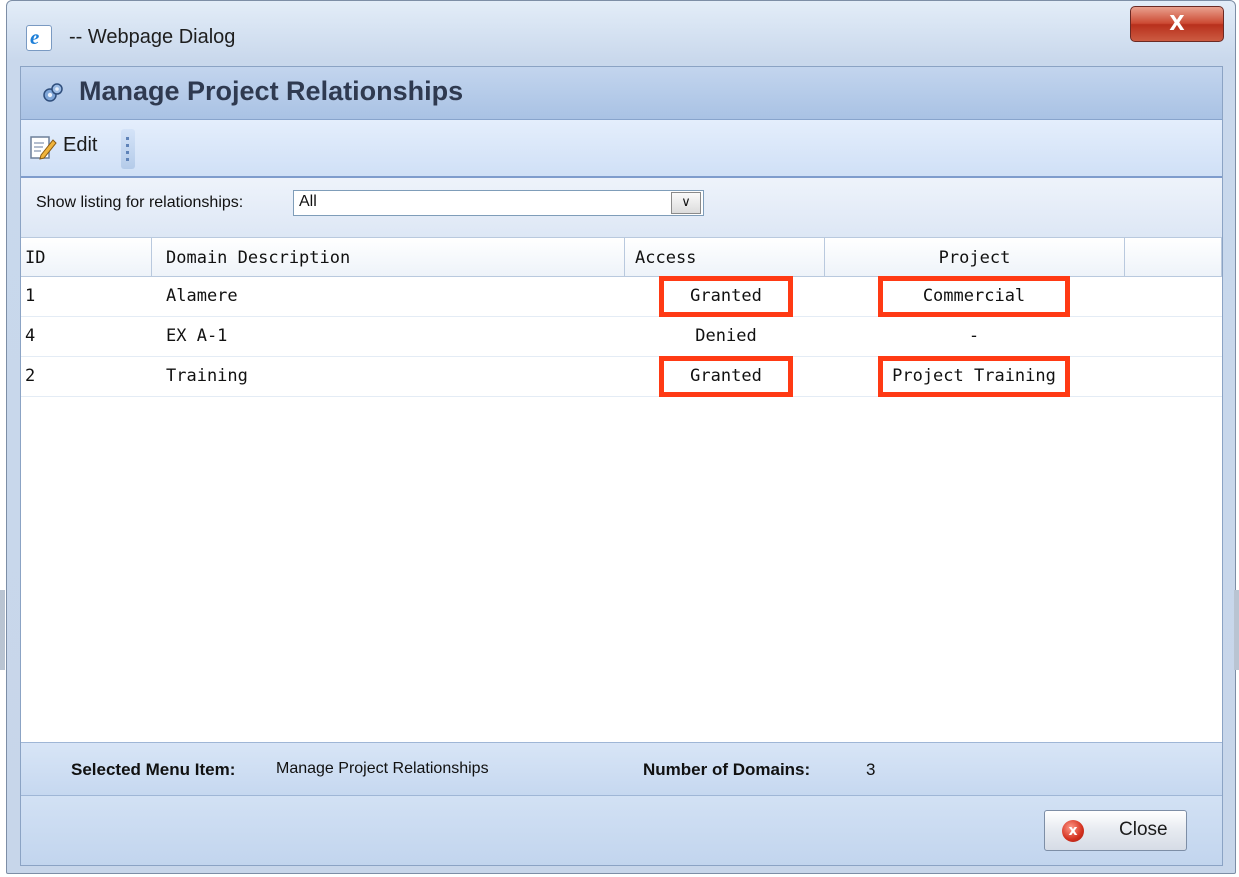 This screenshot has height=877, width=1239. I want to click on relationship-filter-select: All ∨, so click(498, 203).